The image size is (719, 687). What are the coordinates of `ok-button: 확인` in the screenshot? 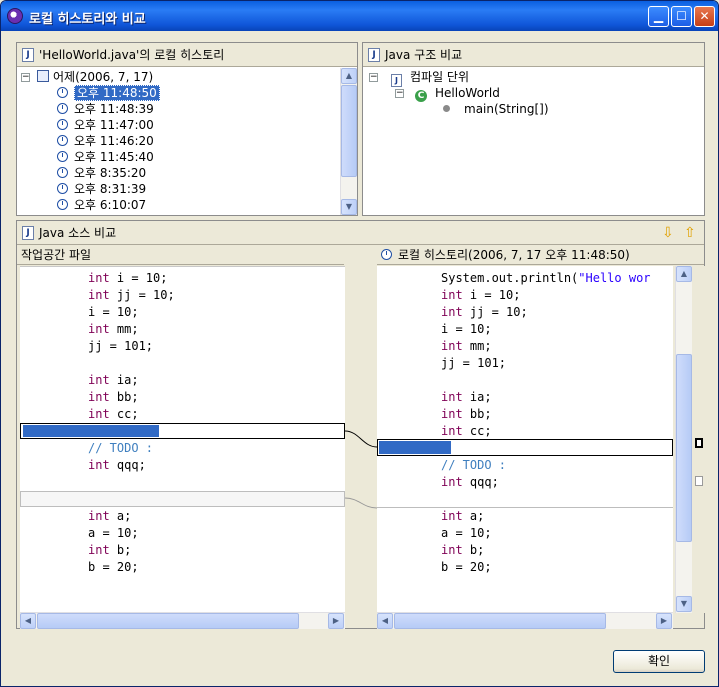 It's located at (659, 661).